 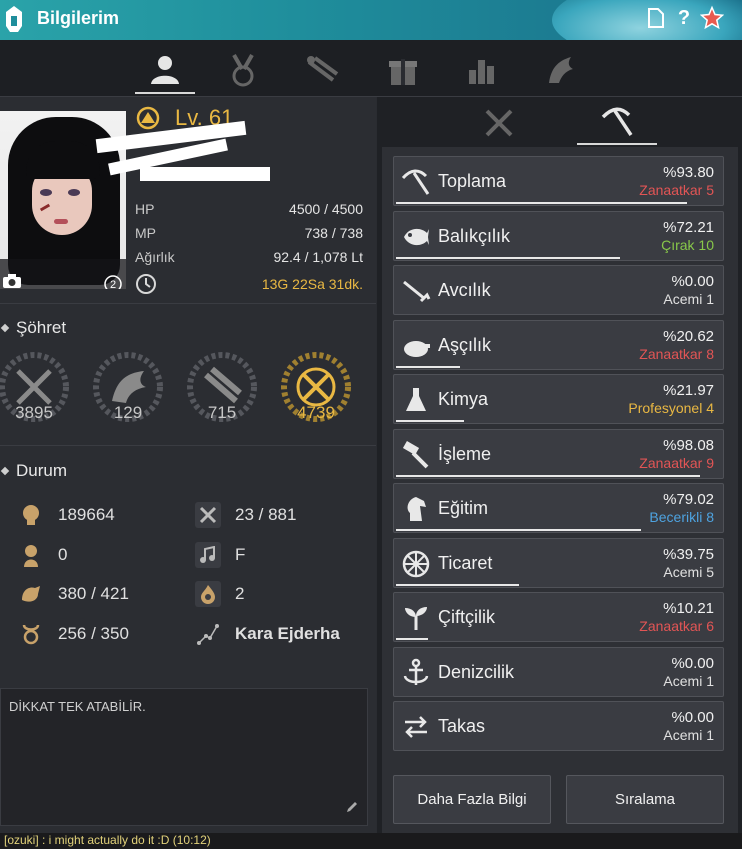 What do you see at coordinates (205, 174) in the screenshot?
I see `name-redaction` at bounding box center [205, 174].